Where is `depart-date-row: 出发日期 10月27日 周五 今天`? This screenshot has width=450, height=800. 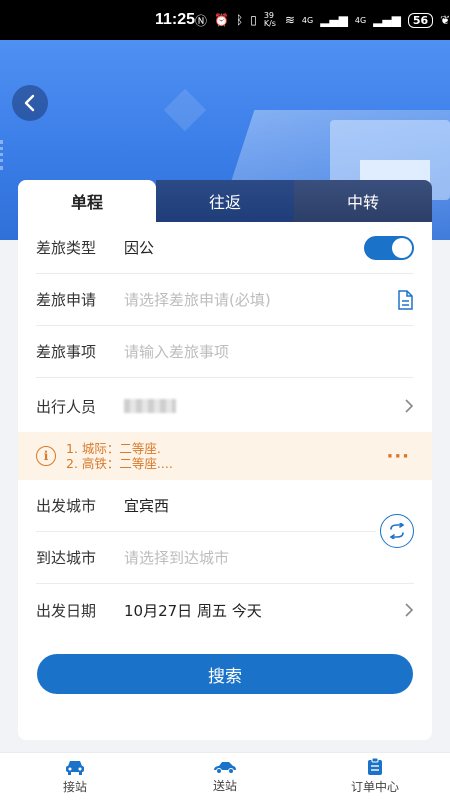 depart-date-row: 出发日期 10月27日 周五 今天 is located at coordinates (225, 610).